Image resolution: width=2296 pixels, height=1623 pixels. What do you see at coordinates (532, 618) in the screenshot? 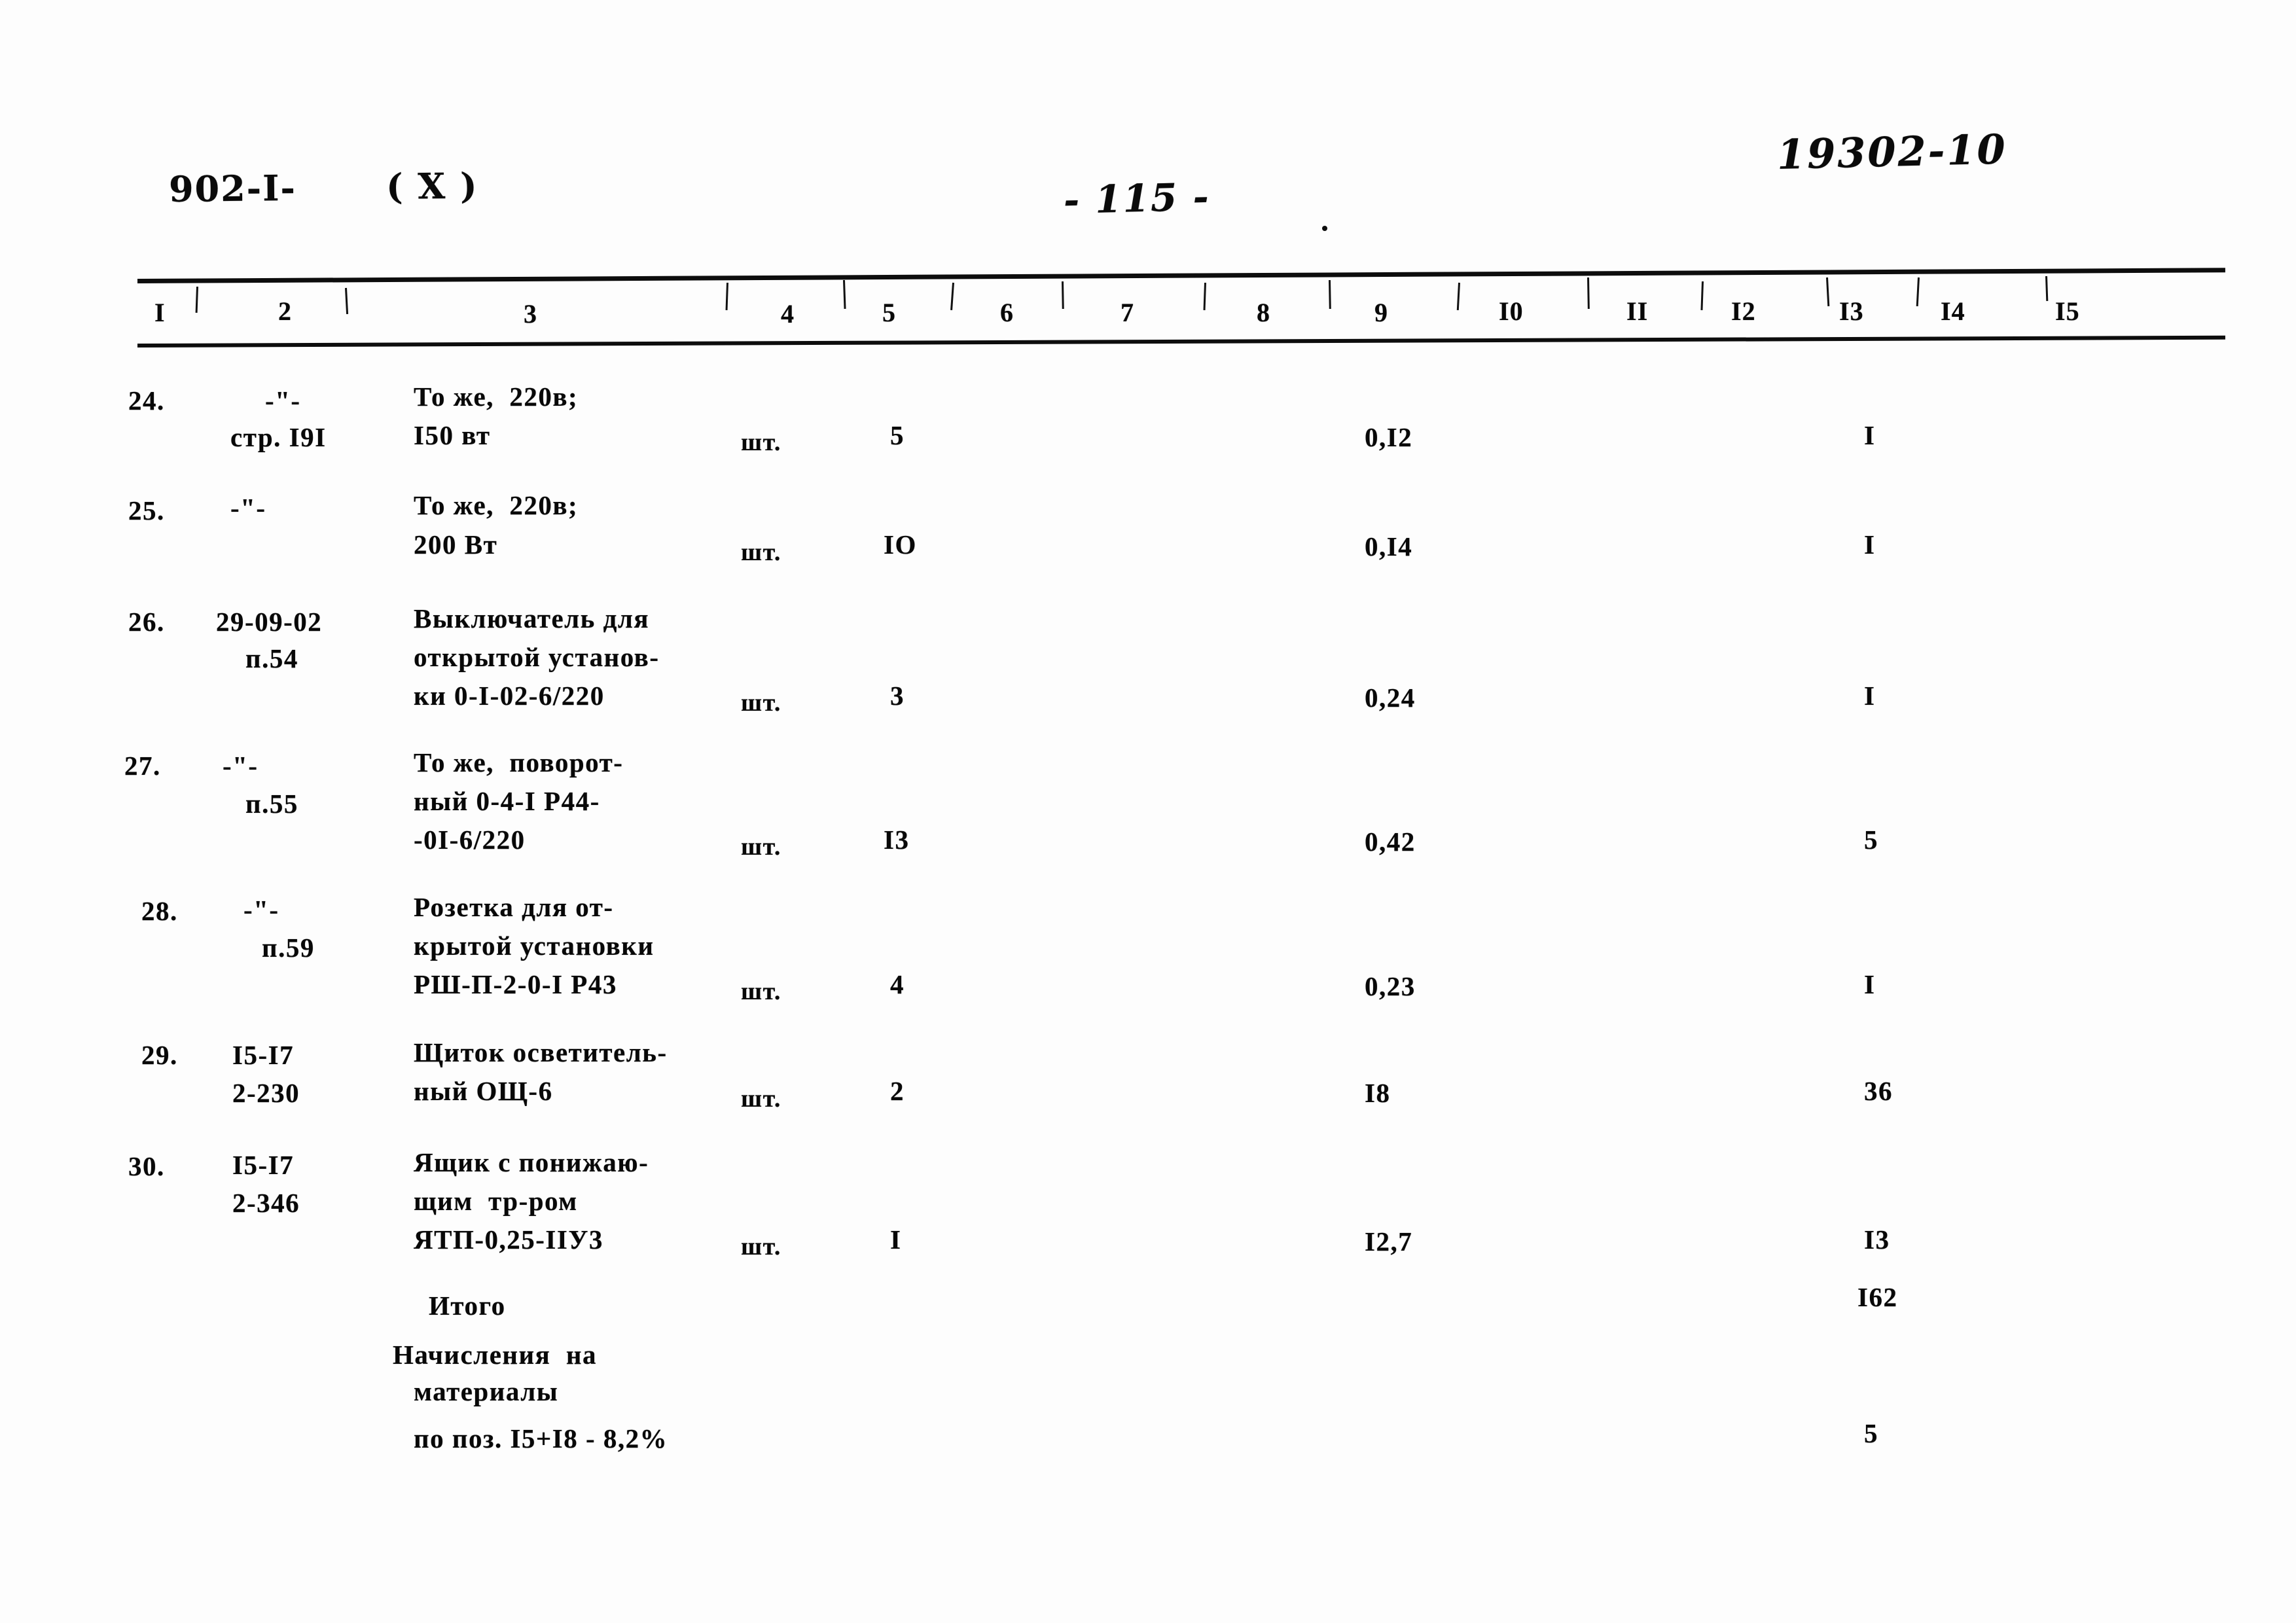
I see `row-desc-line1: Выключатель для` at bounding box center [532, 618].